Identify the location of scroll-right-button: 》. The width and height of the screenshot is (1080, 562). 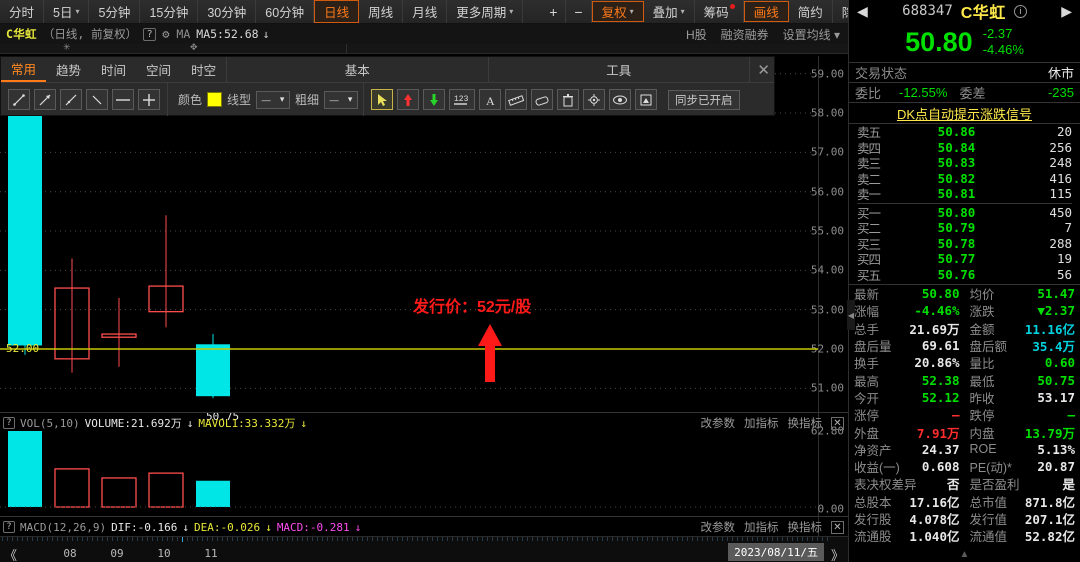
(837, 553).